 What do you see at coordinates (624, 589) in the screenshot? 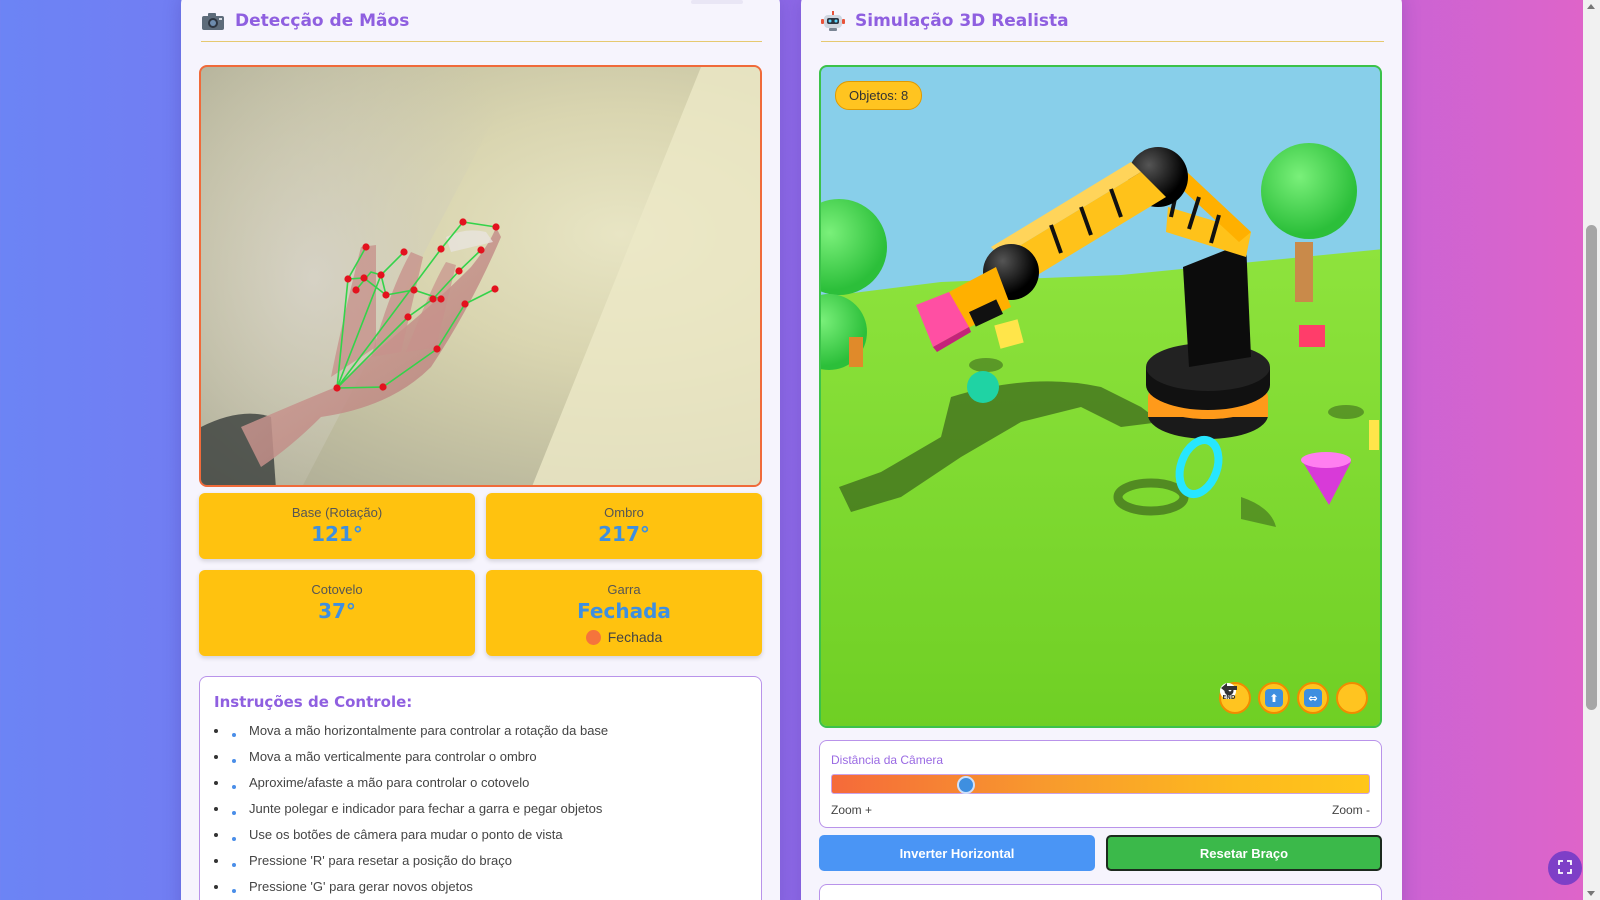
I see `grip-label: Garra` at bounding box center [624, 589].